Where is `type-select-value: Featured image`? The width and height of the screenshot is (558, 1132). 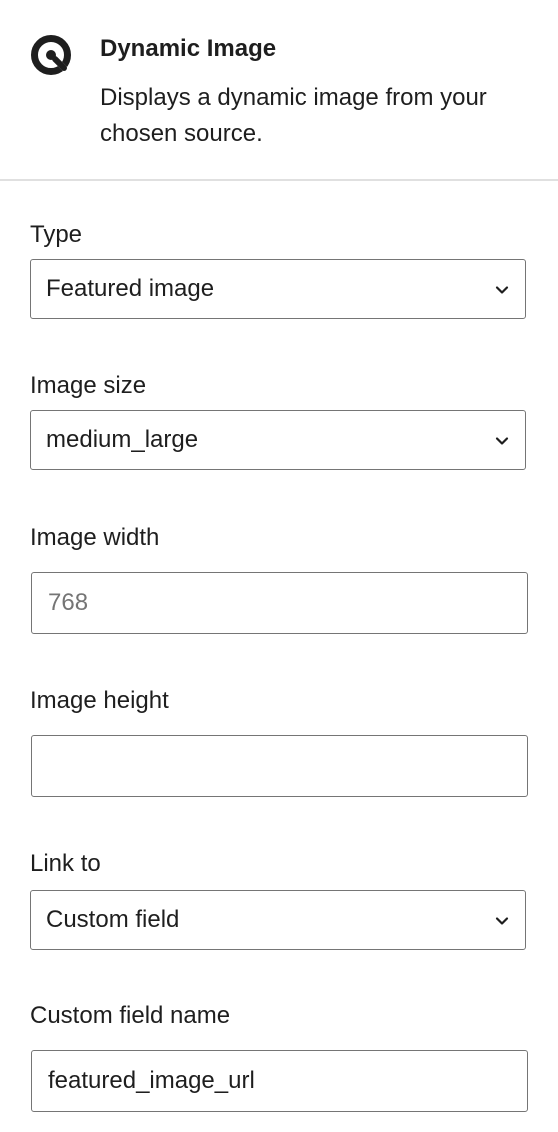
type-select-value: Featured image is located at coordinates (130, 288).